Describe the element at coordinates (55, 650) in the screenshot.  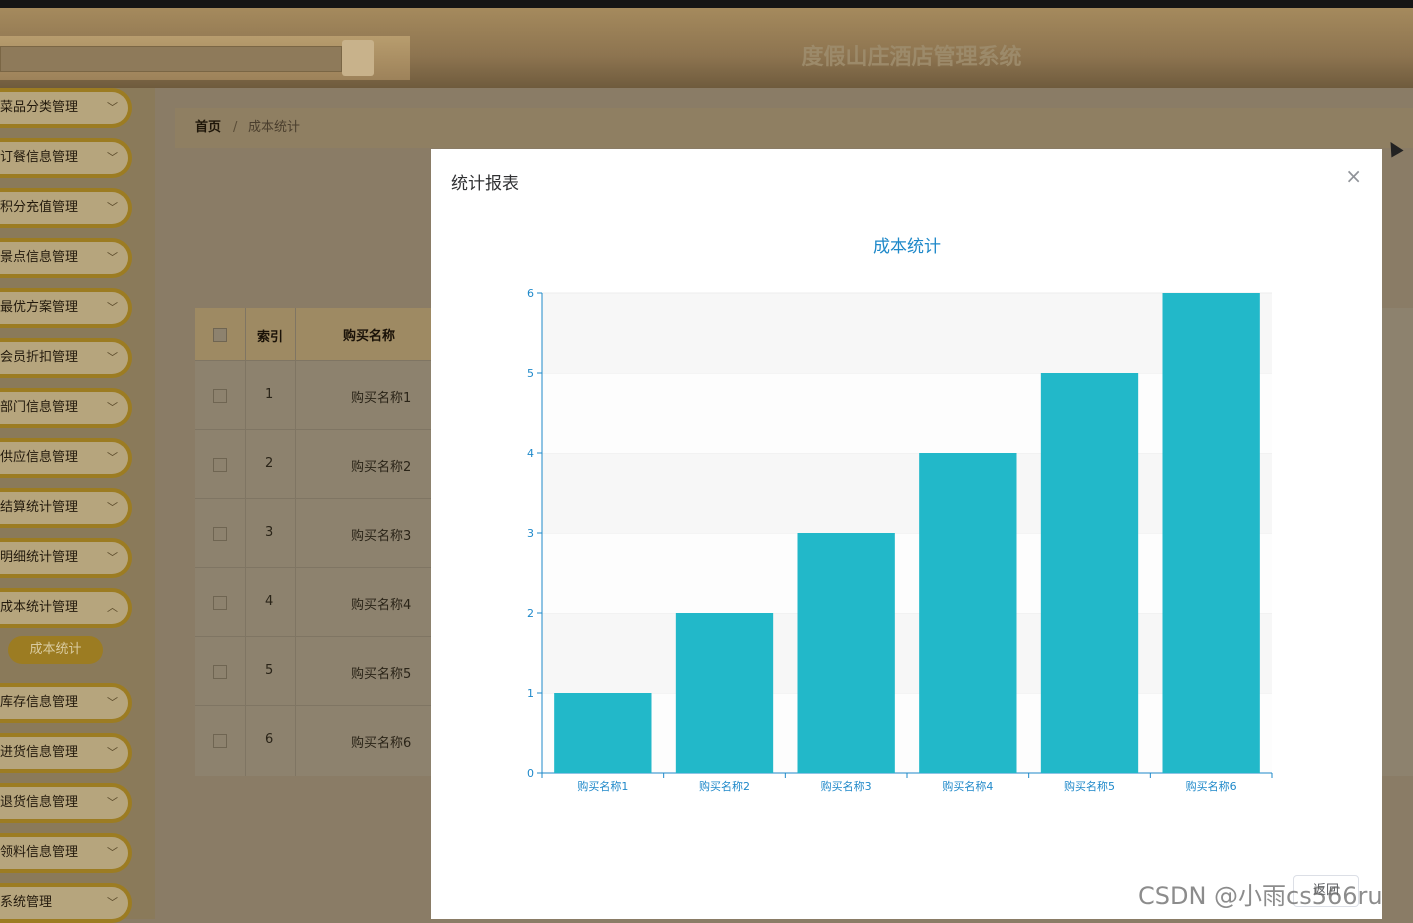
I see `sidebar-subitem-cost-stats: 成本统计` at that location.